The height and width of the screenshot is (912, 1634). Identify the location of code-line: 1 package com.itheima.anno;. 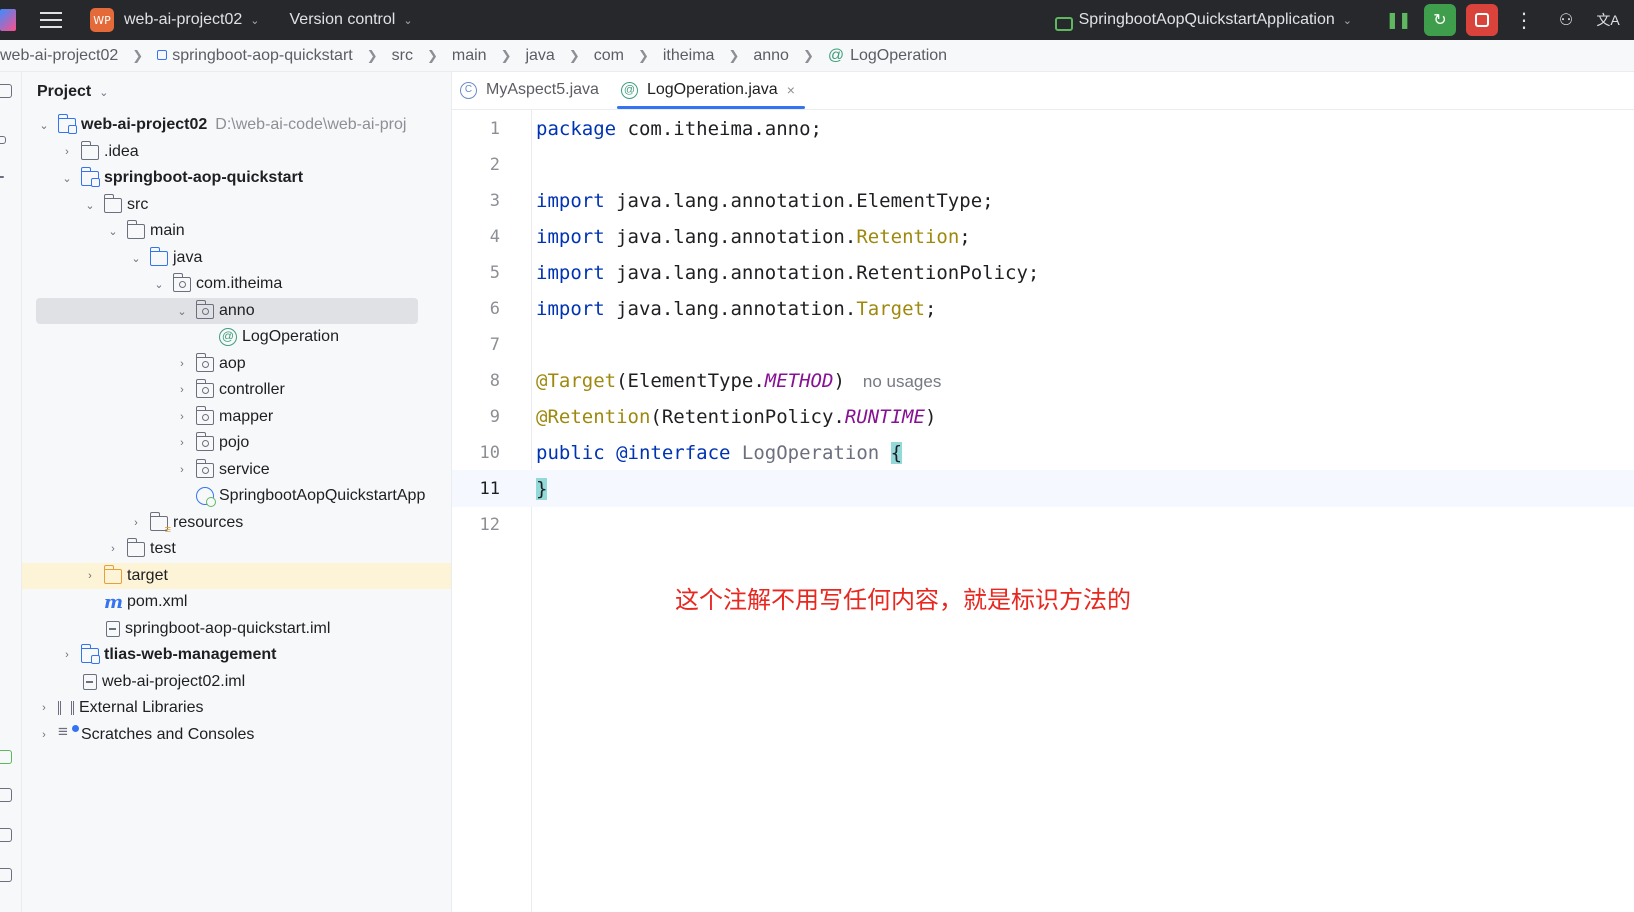
(1043, 128).